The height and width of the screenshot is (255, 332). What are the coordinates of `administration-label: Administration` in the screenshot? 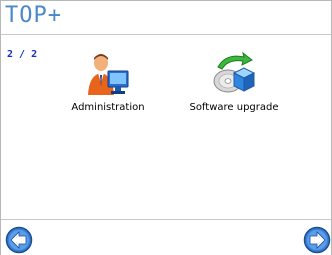 It's located at (108, 107).